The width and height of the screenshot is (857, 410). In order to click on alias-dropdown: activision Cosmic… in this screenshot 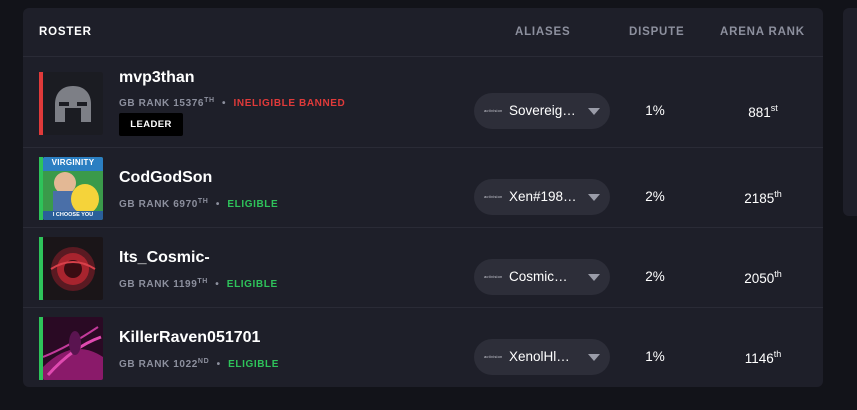, I will do `click(542, 277)`.